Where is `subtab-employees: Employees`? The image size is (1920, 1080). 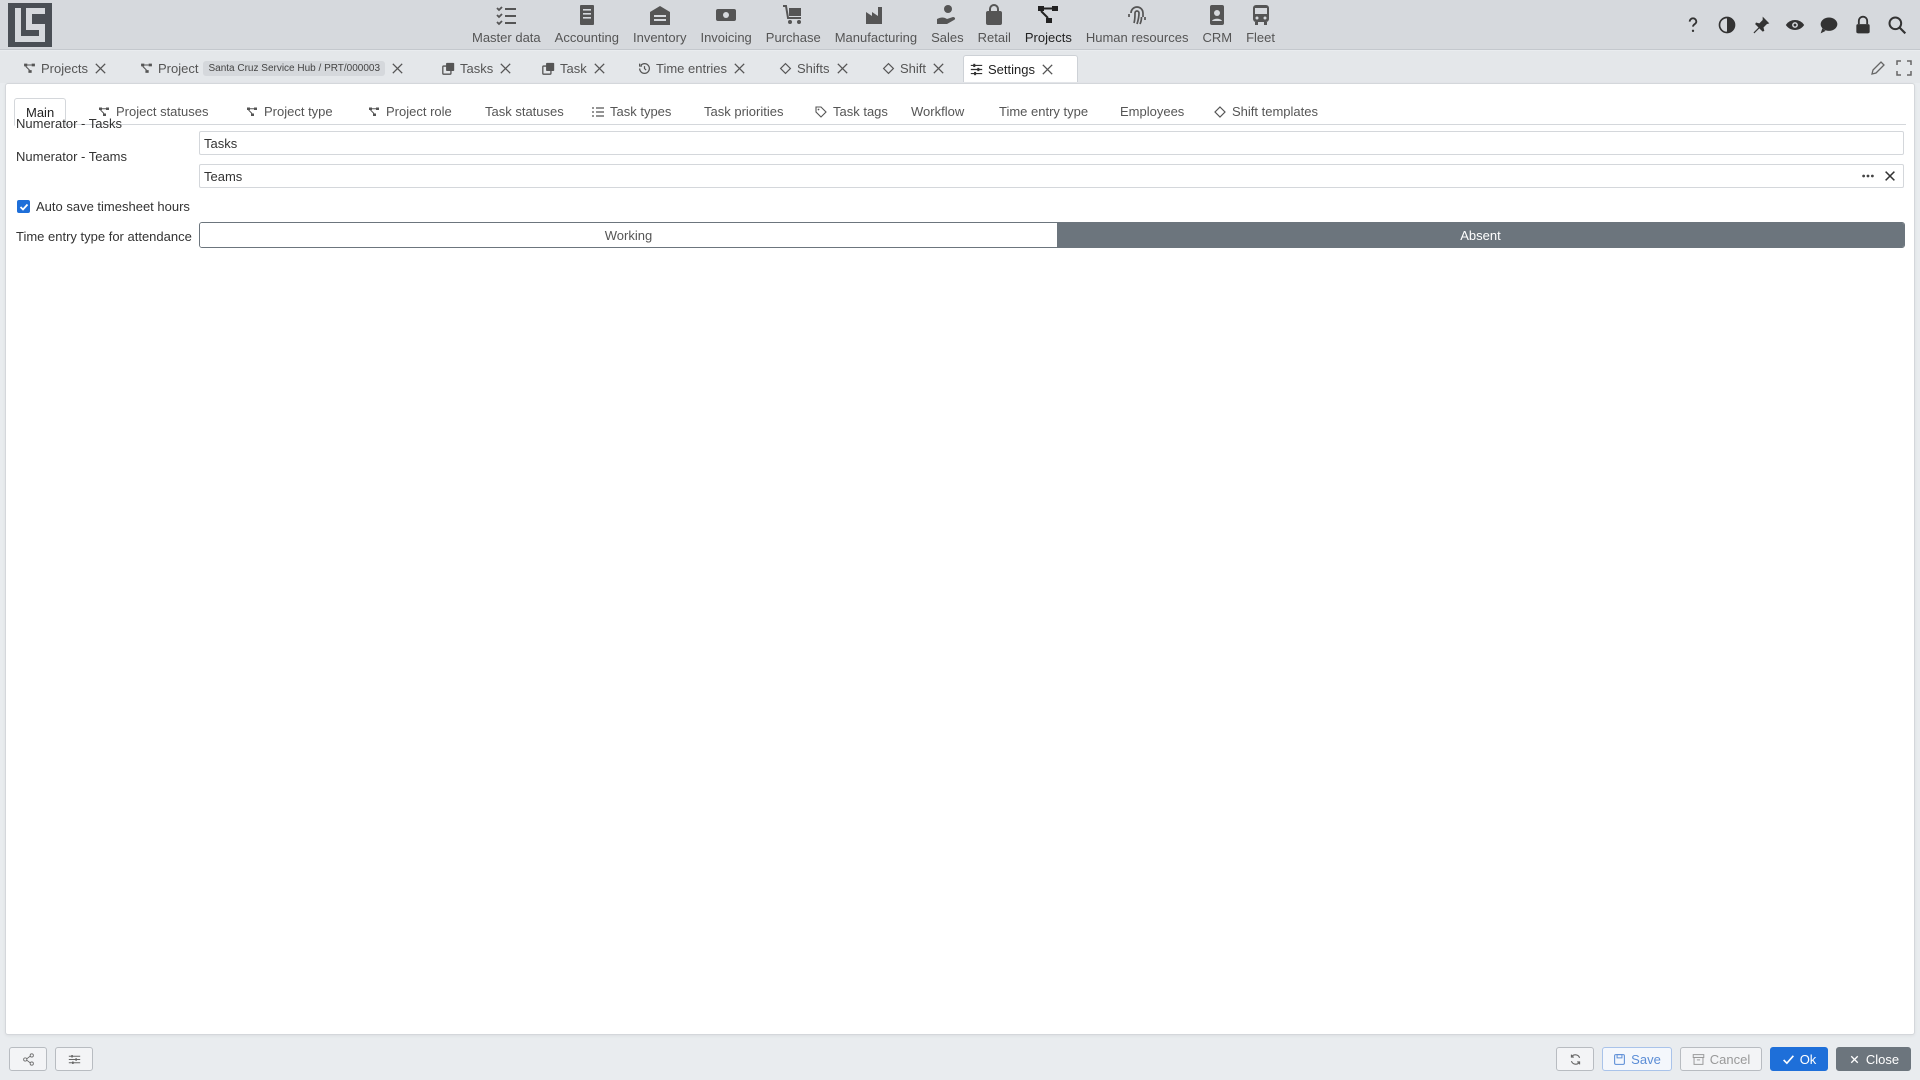 subtab-employees: Employees is located at coordinates (1152, 111).